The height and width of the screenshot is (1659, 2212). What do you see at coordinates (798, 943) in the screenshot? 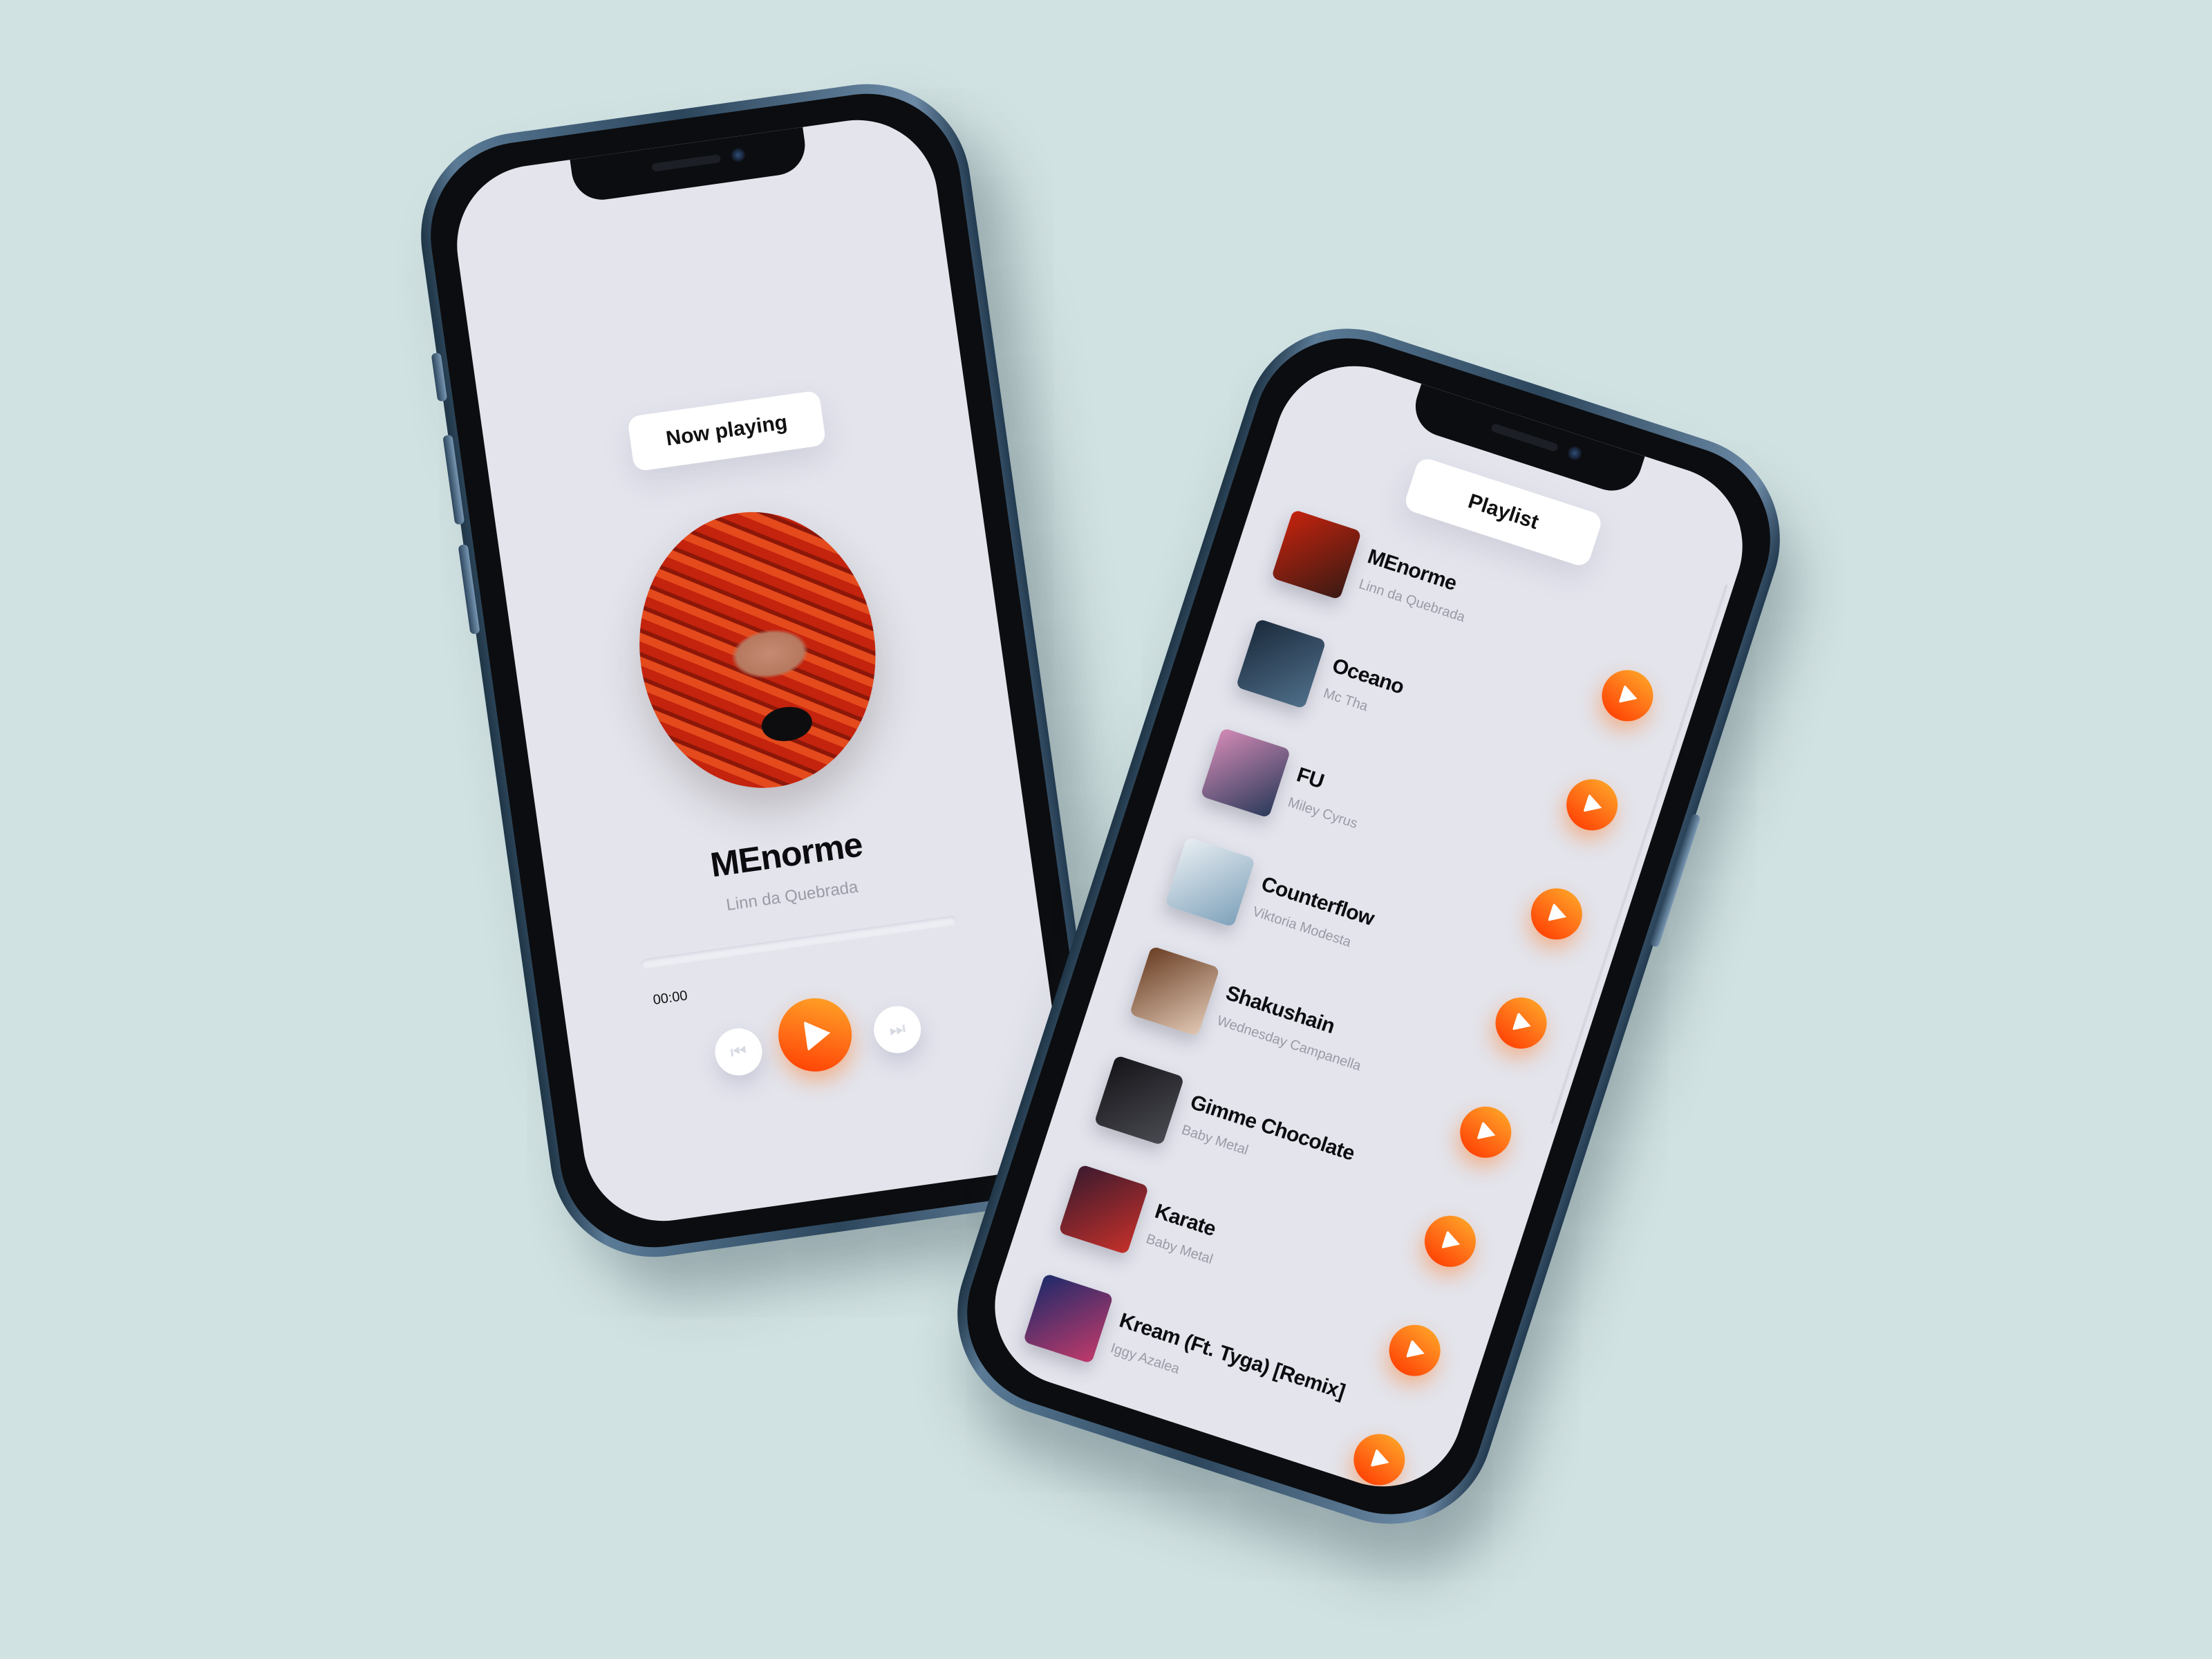
I see `progress-bar` at bounding box center [798, 943].